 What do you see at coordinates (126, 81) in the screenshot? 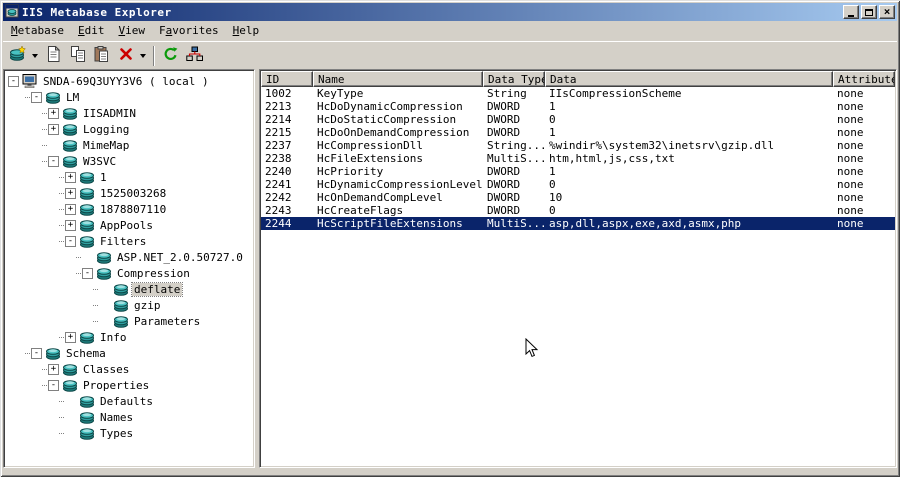
I see `tree-item-label: SNDA-69Q3UYY3V6 ( local )` at bounding box center [126, 81].